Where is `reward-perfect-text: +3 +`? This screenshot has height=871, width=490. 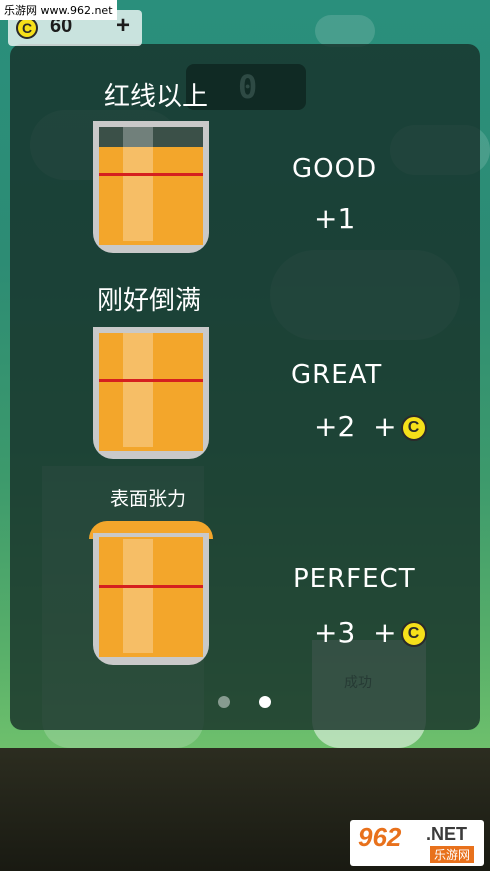
reward-perfect-text: +3 + is located at coordinates (355, 632).